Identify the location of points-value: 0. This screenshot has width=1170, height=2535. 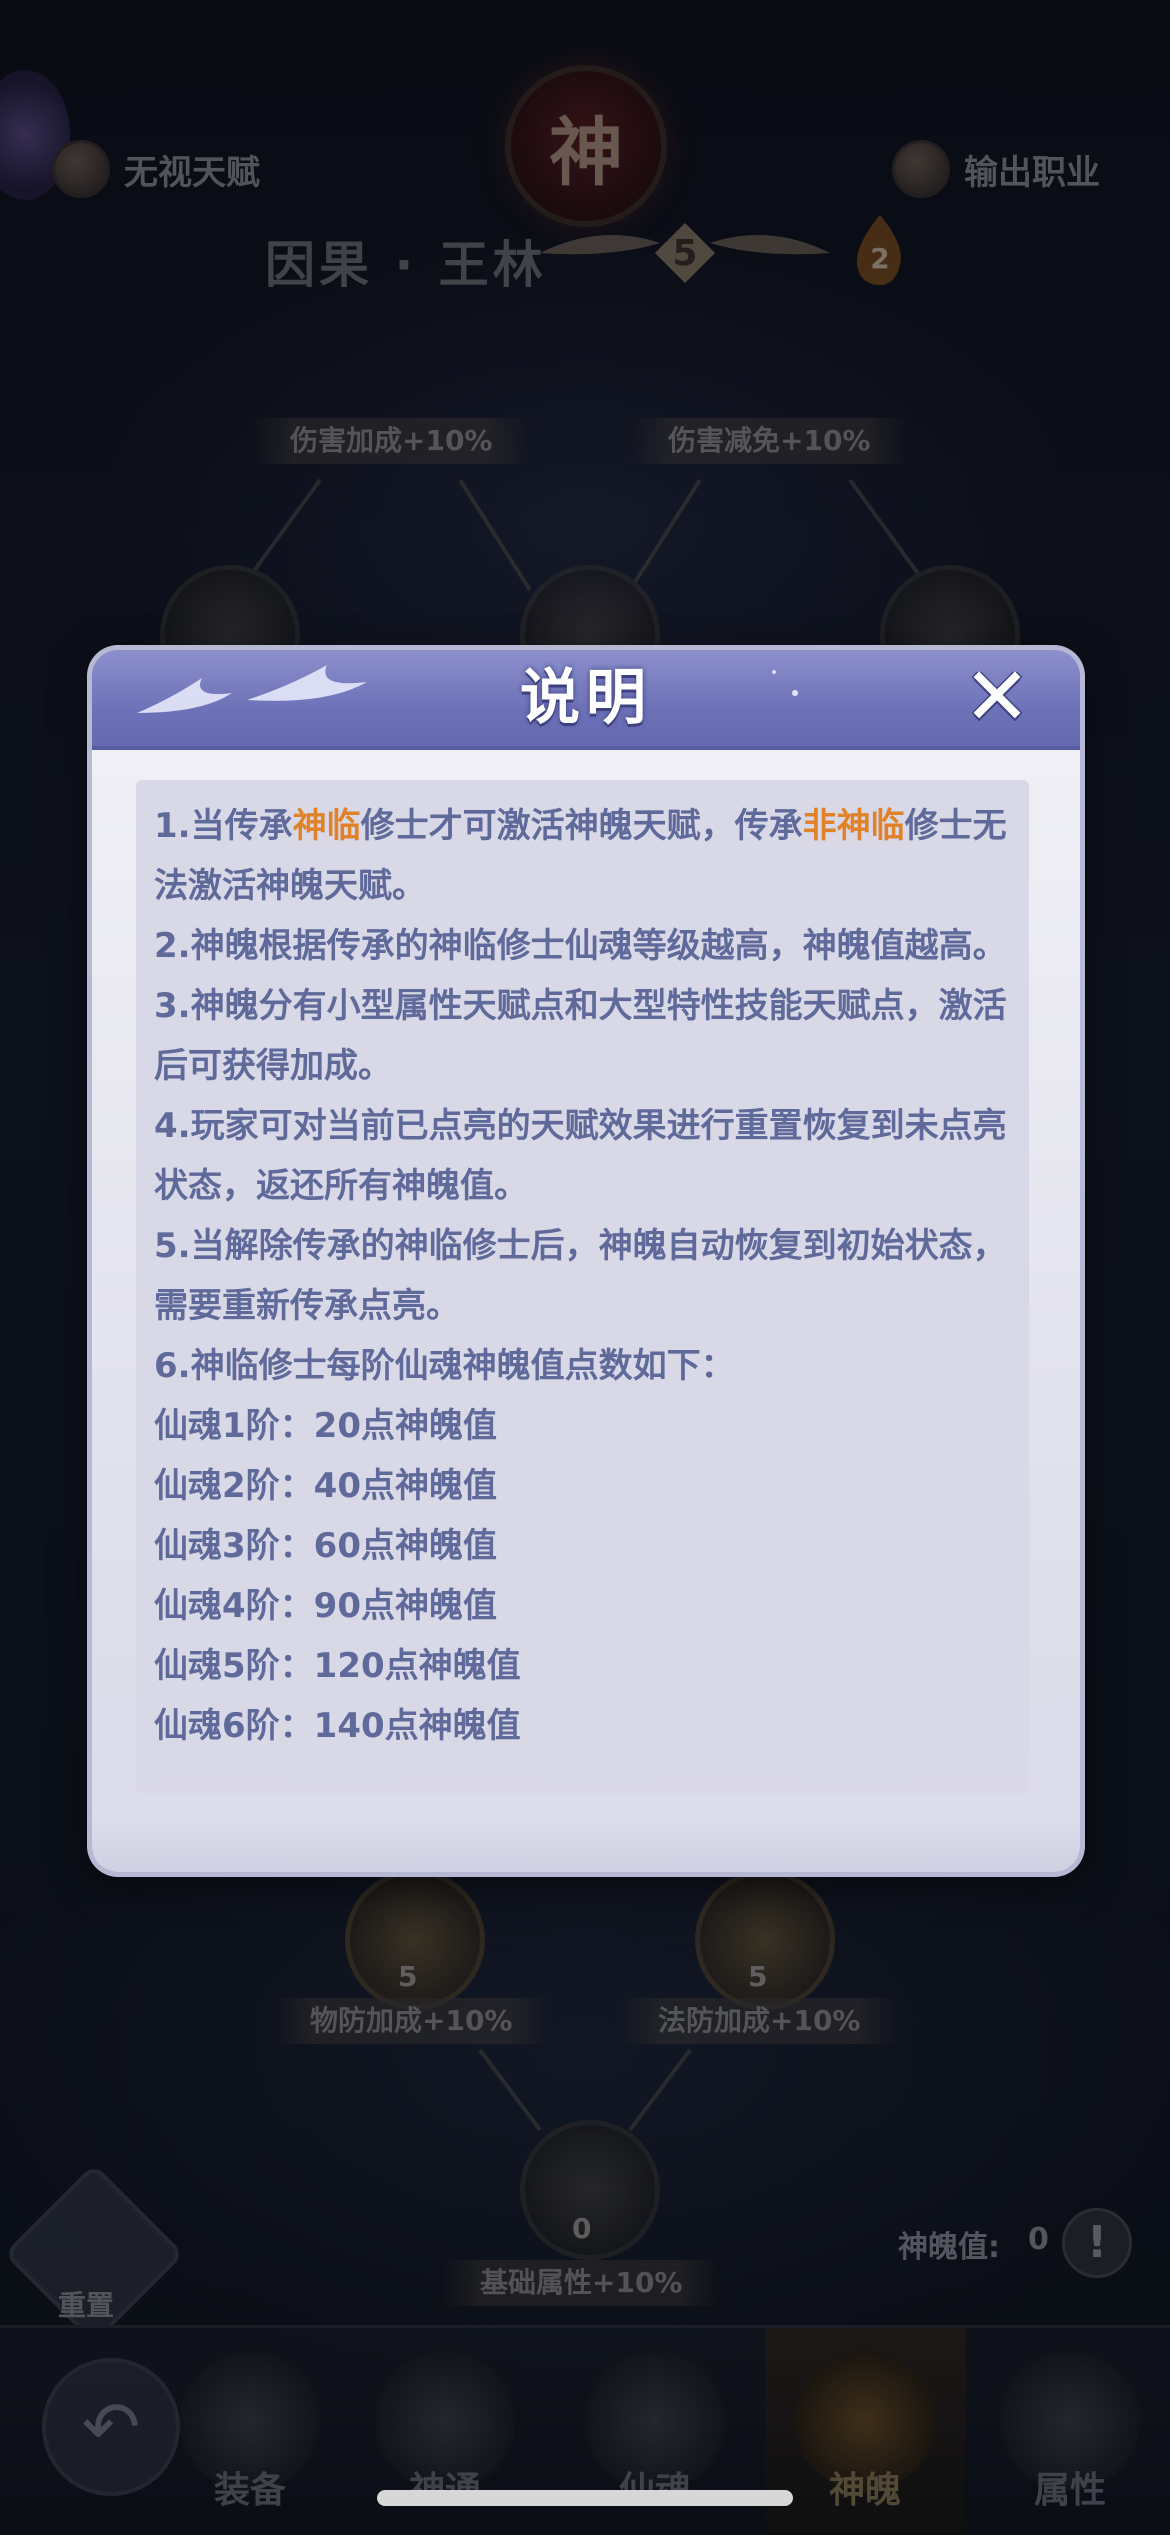
(1038, 2239).